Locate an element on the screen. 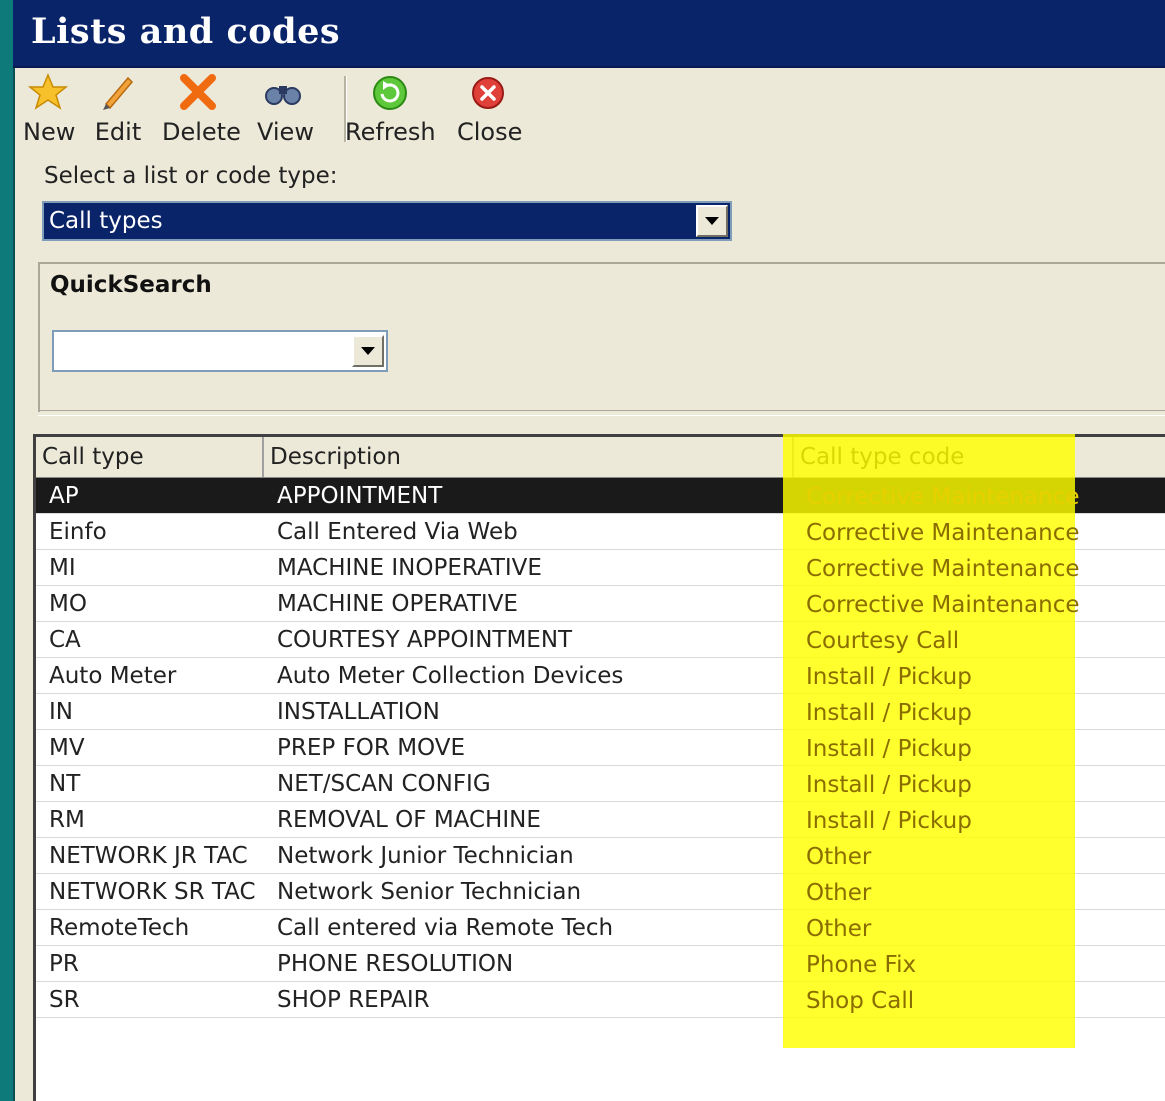 This screenshot has width=1165, height=1101. table-row: CA COURTESY APPOINTMENT is located at coordinates (600, 640).